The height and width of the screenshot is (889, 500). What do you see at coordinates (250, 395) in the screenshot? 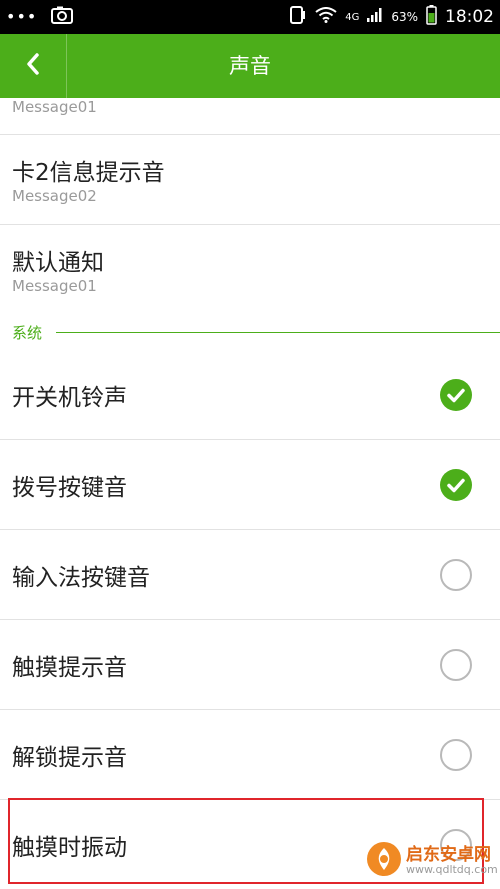
I see `power-ringtone-row: 开关机铃声` at bounding box center [250, 395].